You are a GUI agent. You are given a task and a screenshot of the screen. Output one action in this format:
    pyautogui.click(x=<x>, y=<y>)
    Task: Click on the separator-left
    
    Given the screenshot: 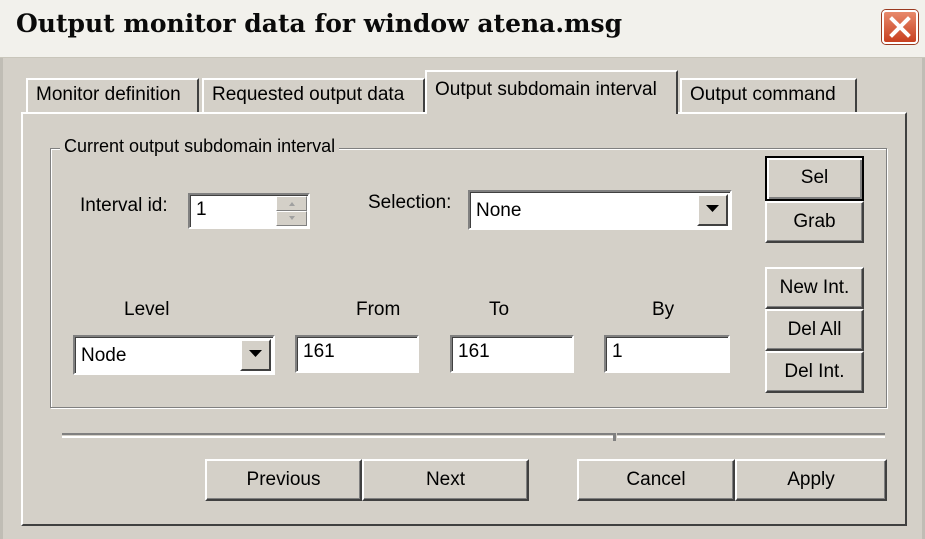 What is the action you would take?
    pyautogui.click(x=338, y=435)
    